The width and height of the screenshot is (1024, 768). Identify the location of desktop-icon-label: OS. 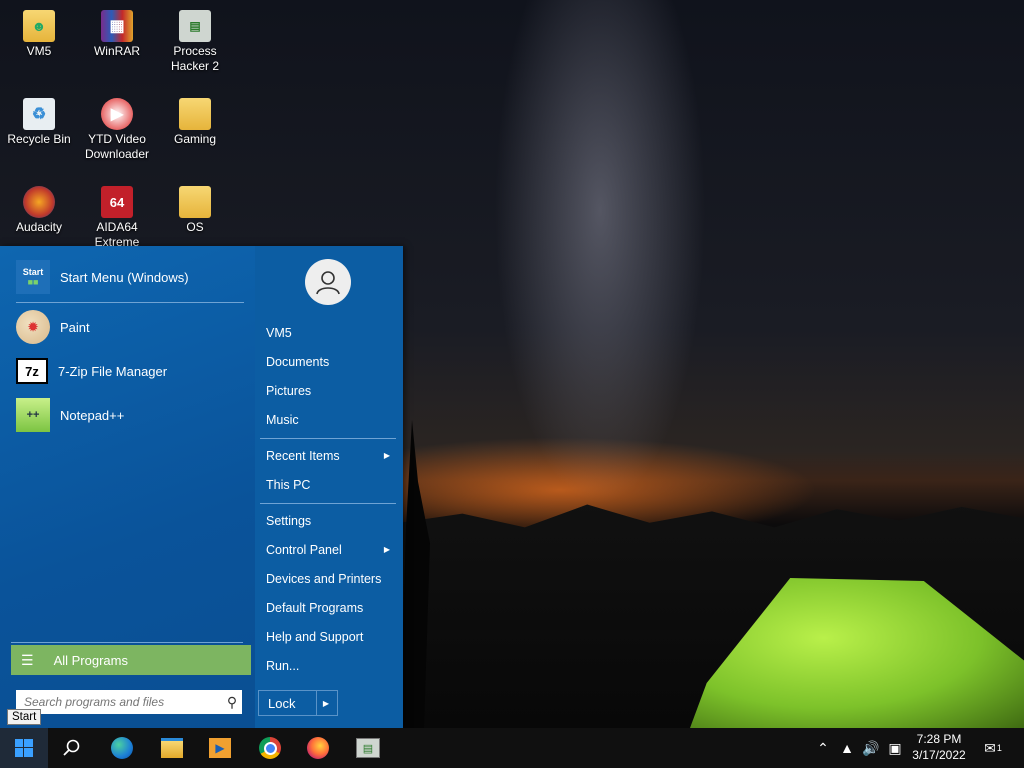
(195, 227).